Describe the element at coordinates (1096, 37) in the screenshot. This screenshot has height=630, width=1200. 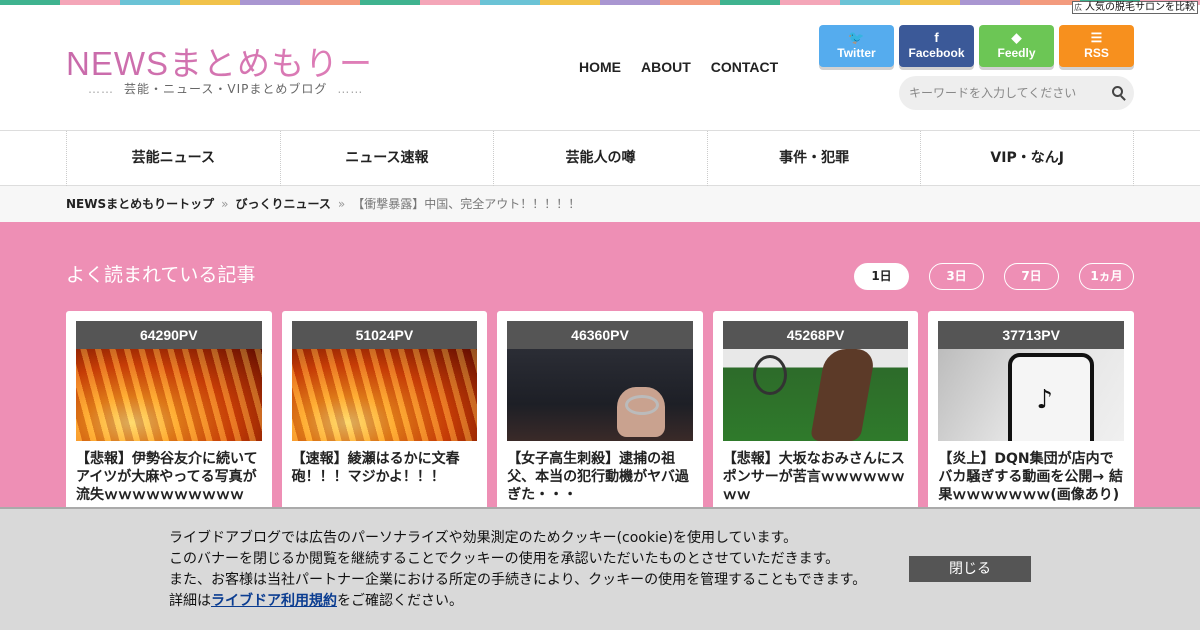
I see `rss-icon: ☰` at that location.